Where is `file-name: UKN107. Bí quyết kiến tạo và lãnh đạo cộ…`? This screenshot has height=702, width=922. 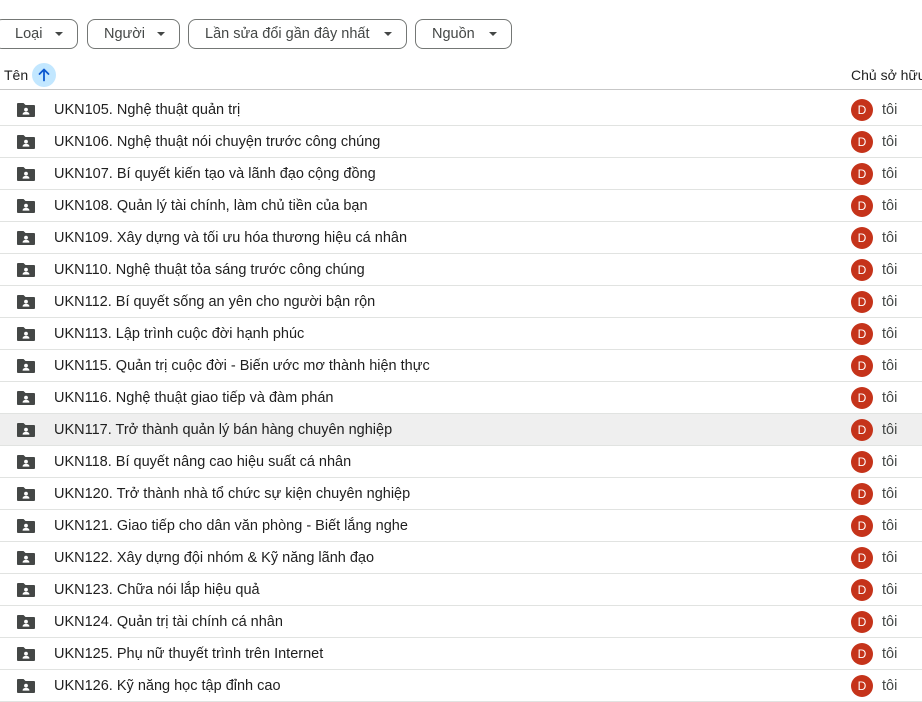 file-name: UKN107. Bí quyết kiến tạo và lãnh đạo cộ… is located at coordinates (215, 174).